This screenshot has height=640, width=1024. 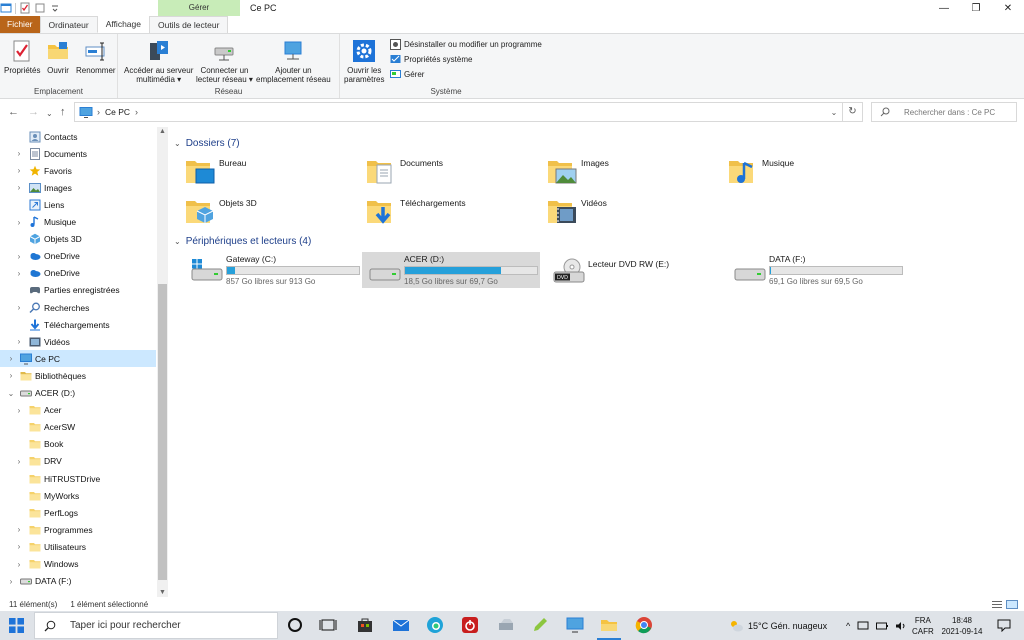 What do you see at coordinates (635, 270) in the screenshot?
I see `drive-item: DVD Lecteur DVD RW (E:)` at bounding box center [635, 270].